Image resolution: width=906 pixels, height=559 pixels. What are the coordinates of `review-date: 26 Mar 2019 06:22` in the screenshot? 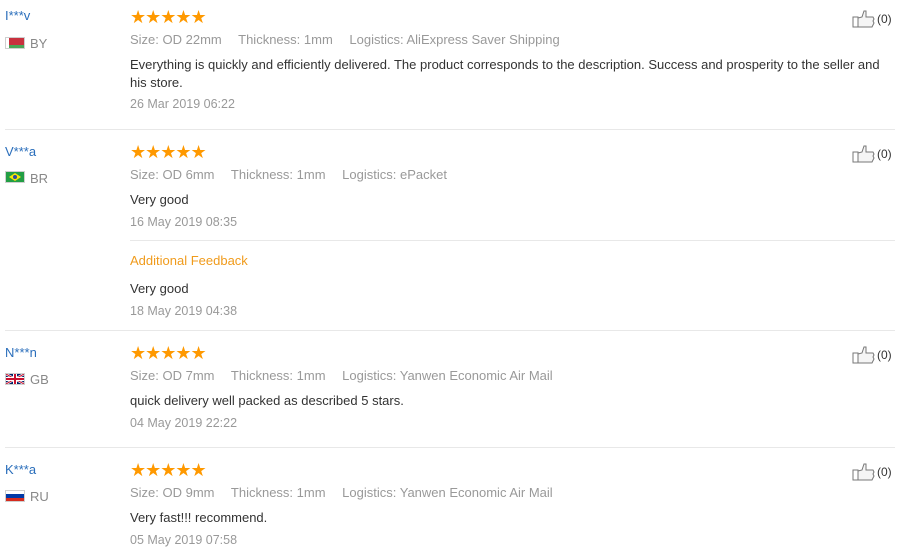 It's located at (182, 104).